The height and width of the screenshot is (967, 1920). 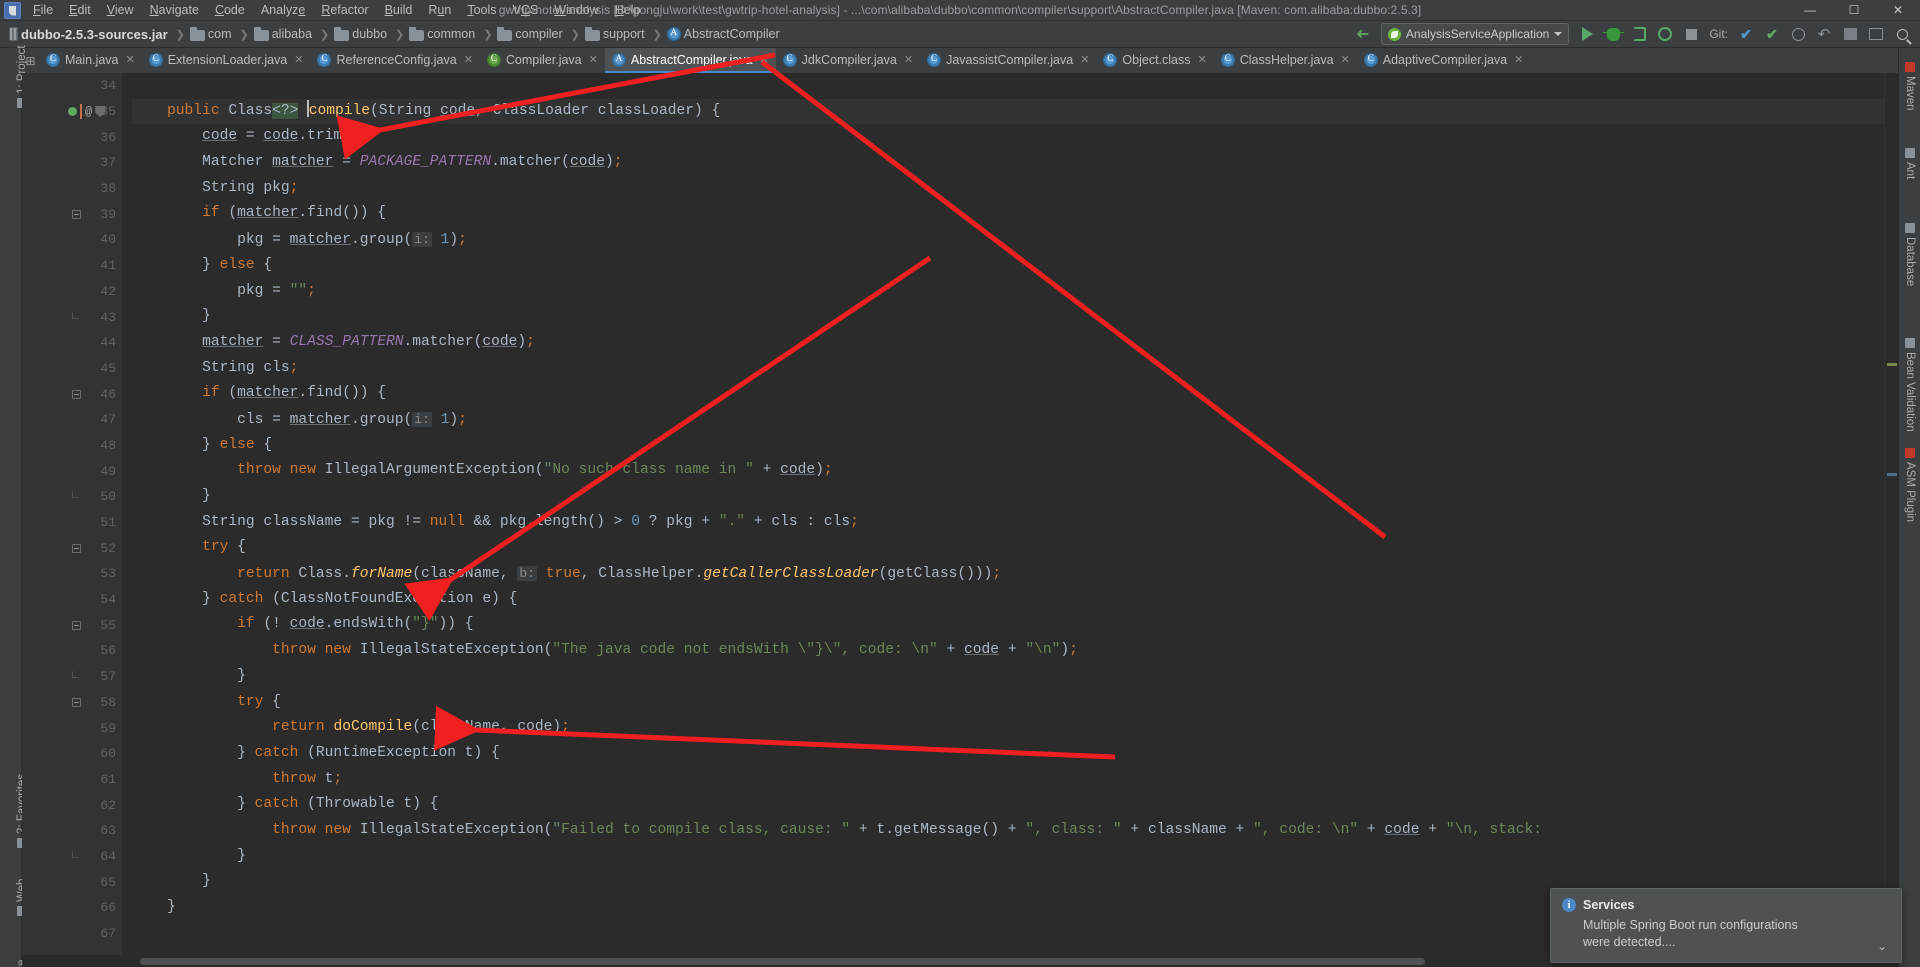 I want to click on history-button, so click(x=1798, y=34).